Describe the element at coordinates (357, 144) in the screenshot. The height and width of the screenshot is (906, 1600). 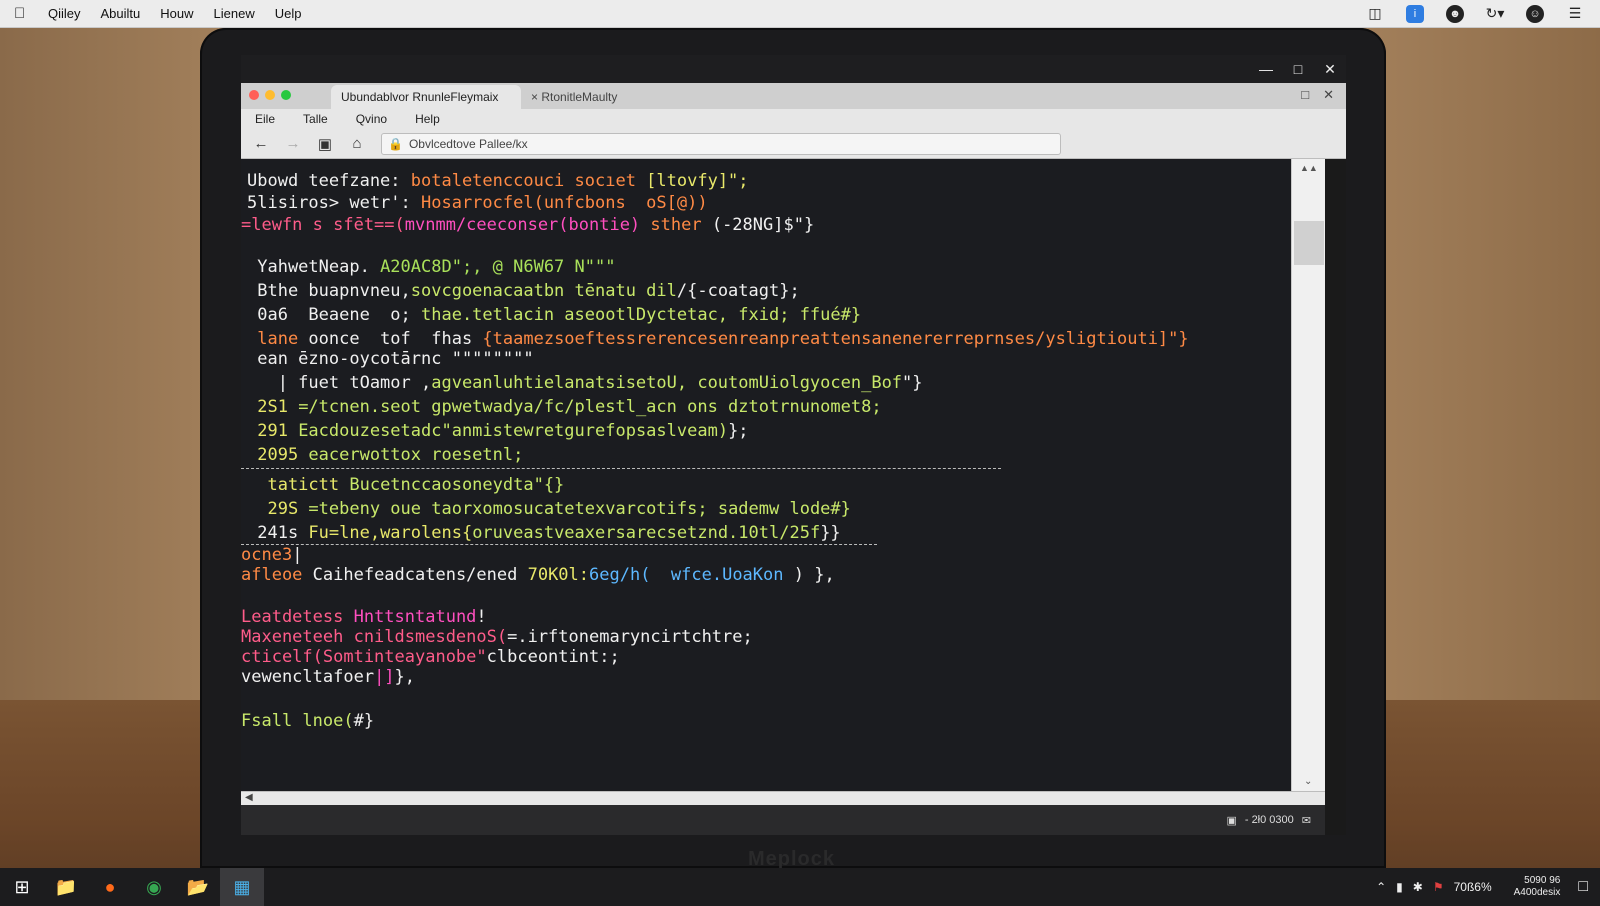
I see `home-icon: ⌂` at that location.